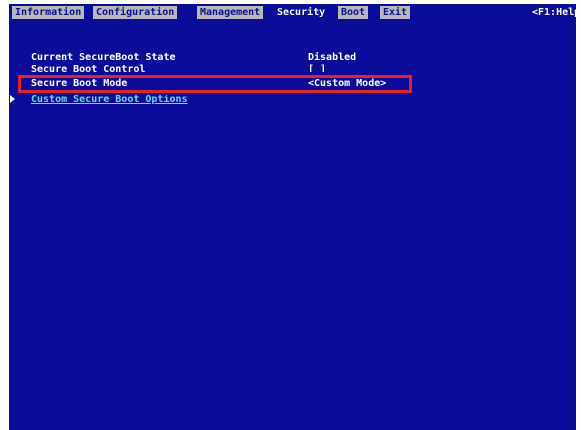 This screenshot has width=581, height=430. Describe the element at coordinates (88, 68) in the screenshot. I see `secure-boot-control-label: Secure Boot Control` at that location.